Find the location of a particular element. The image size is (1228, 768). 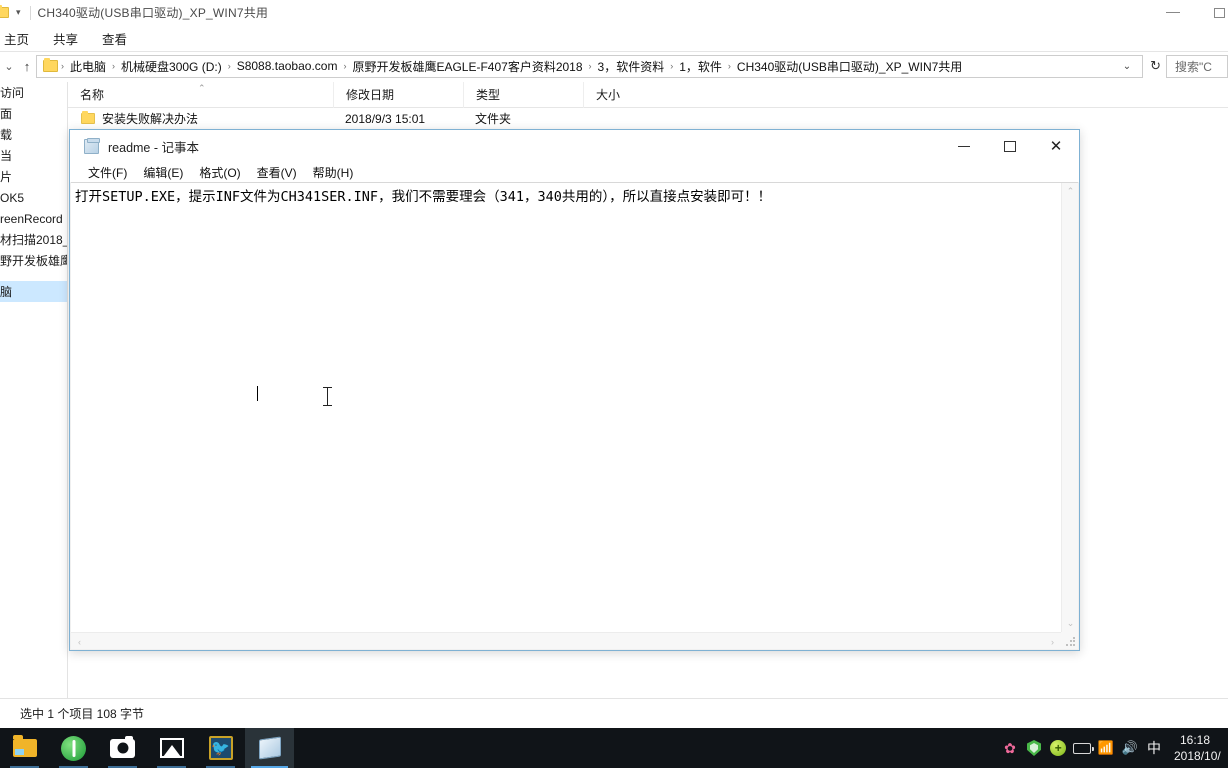

tray-wifi-icon: 📶 is located at coordinates (1106, 748).